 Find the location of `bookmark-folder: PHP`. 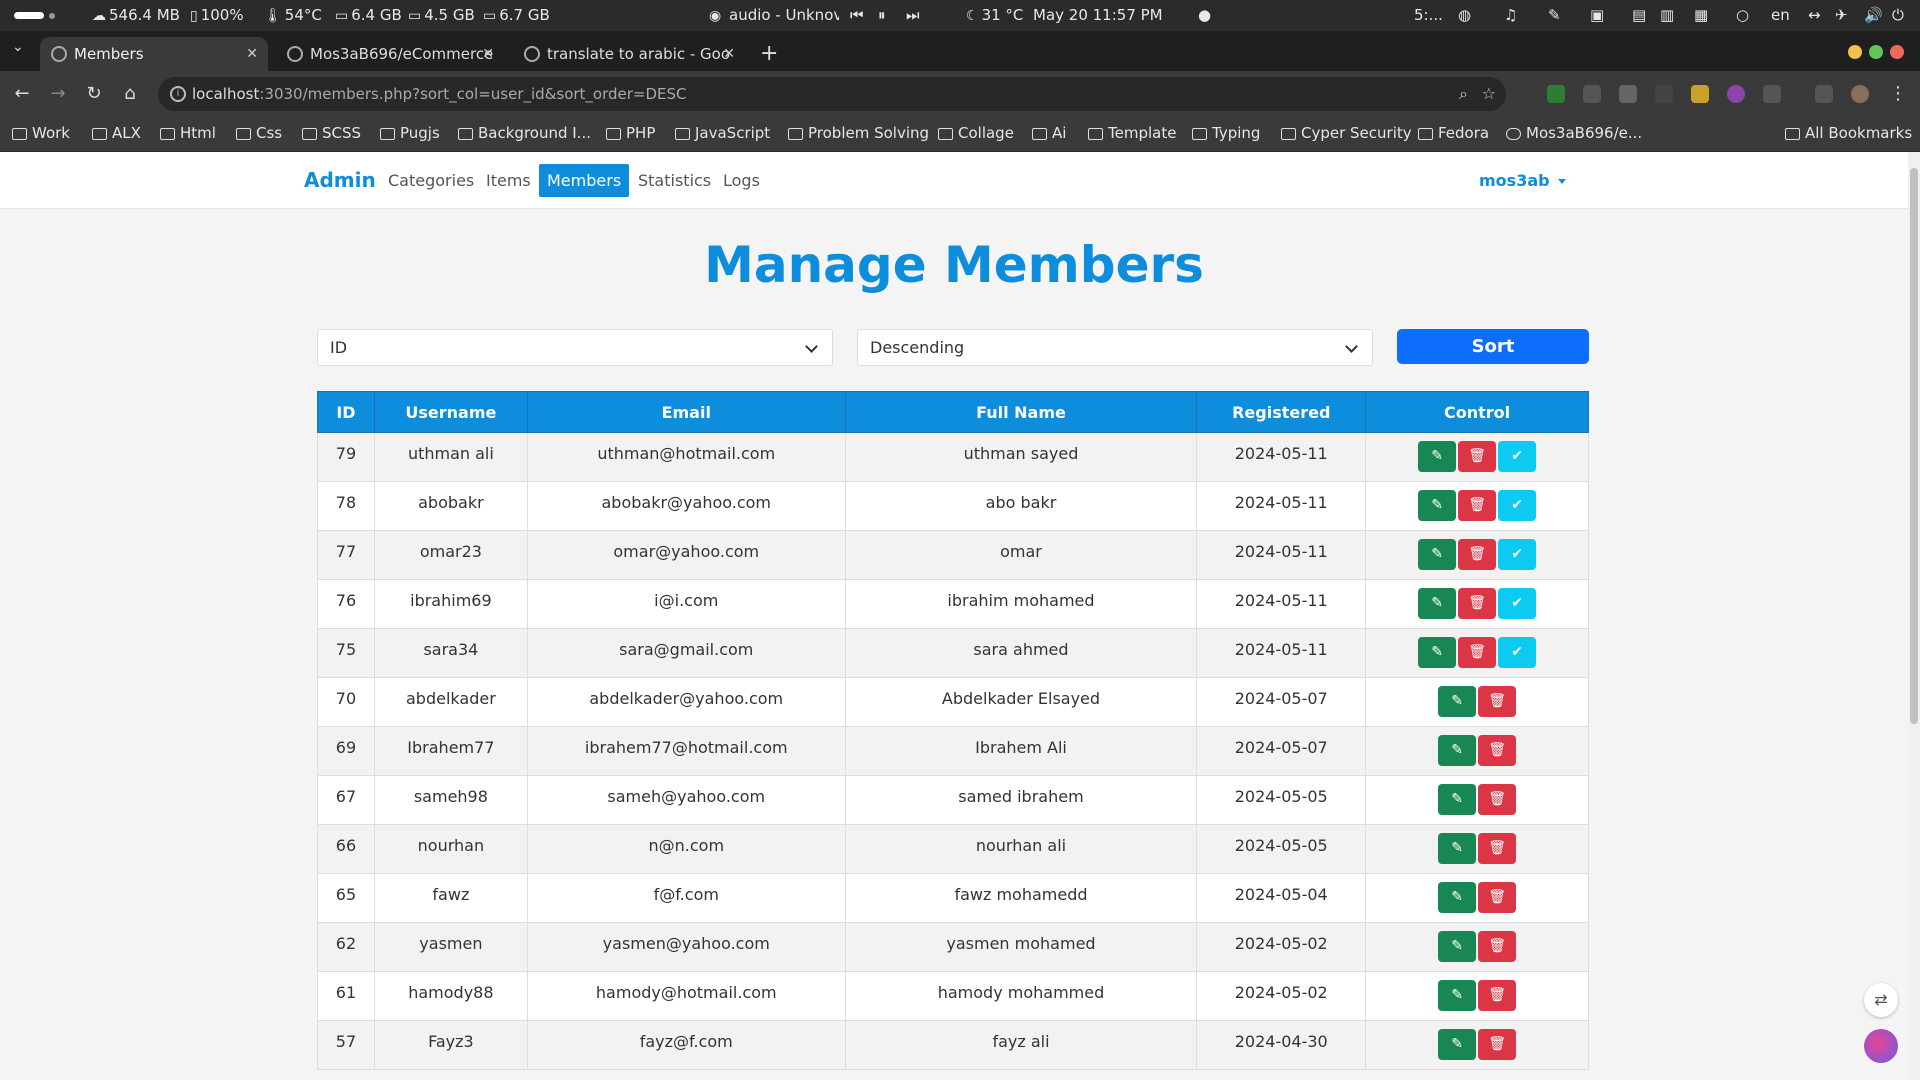

bookmark-folder: PHP is located at coordinates (630, 133).